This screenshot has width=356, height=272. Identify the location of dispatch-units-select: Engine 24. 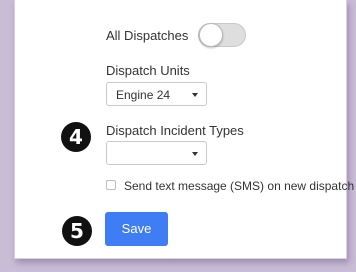
(156, 94).